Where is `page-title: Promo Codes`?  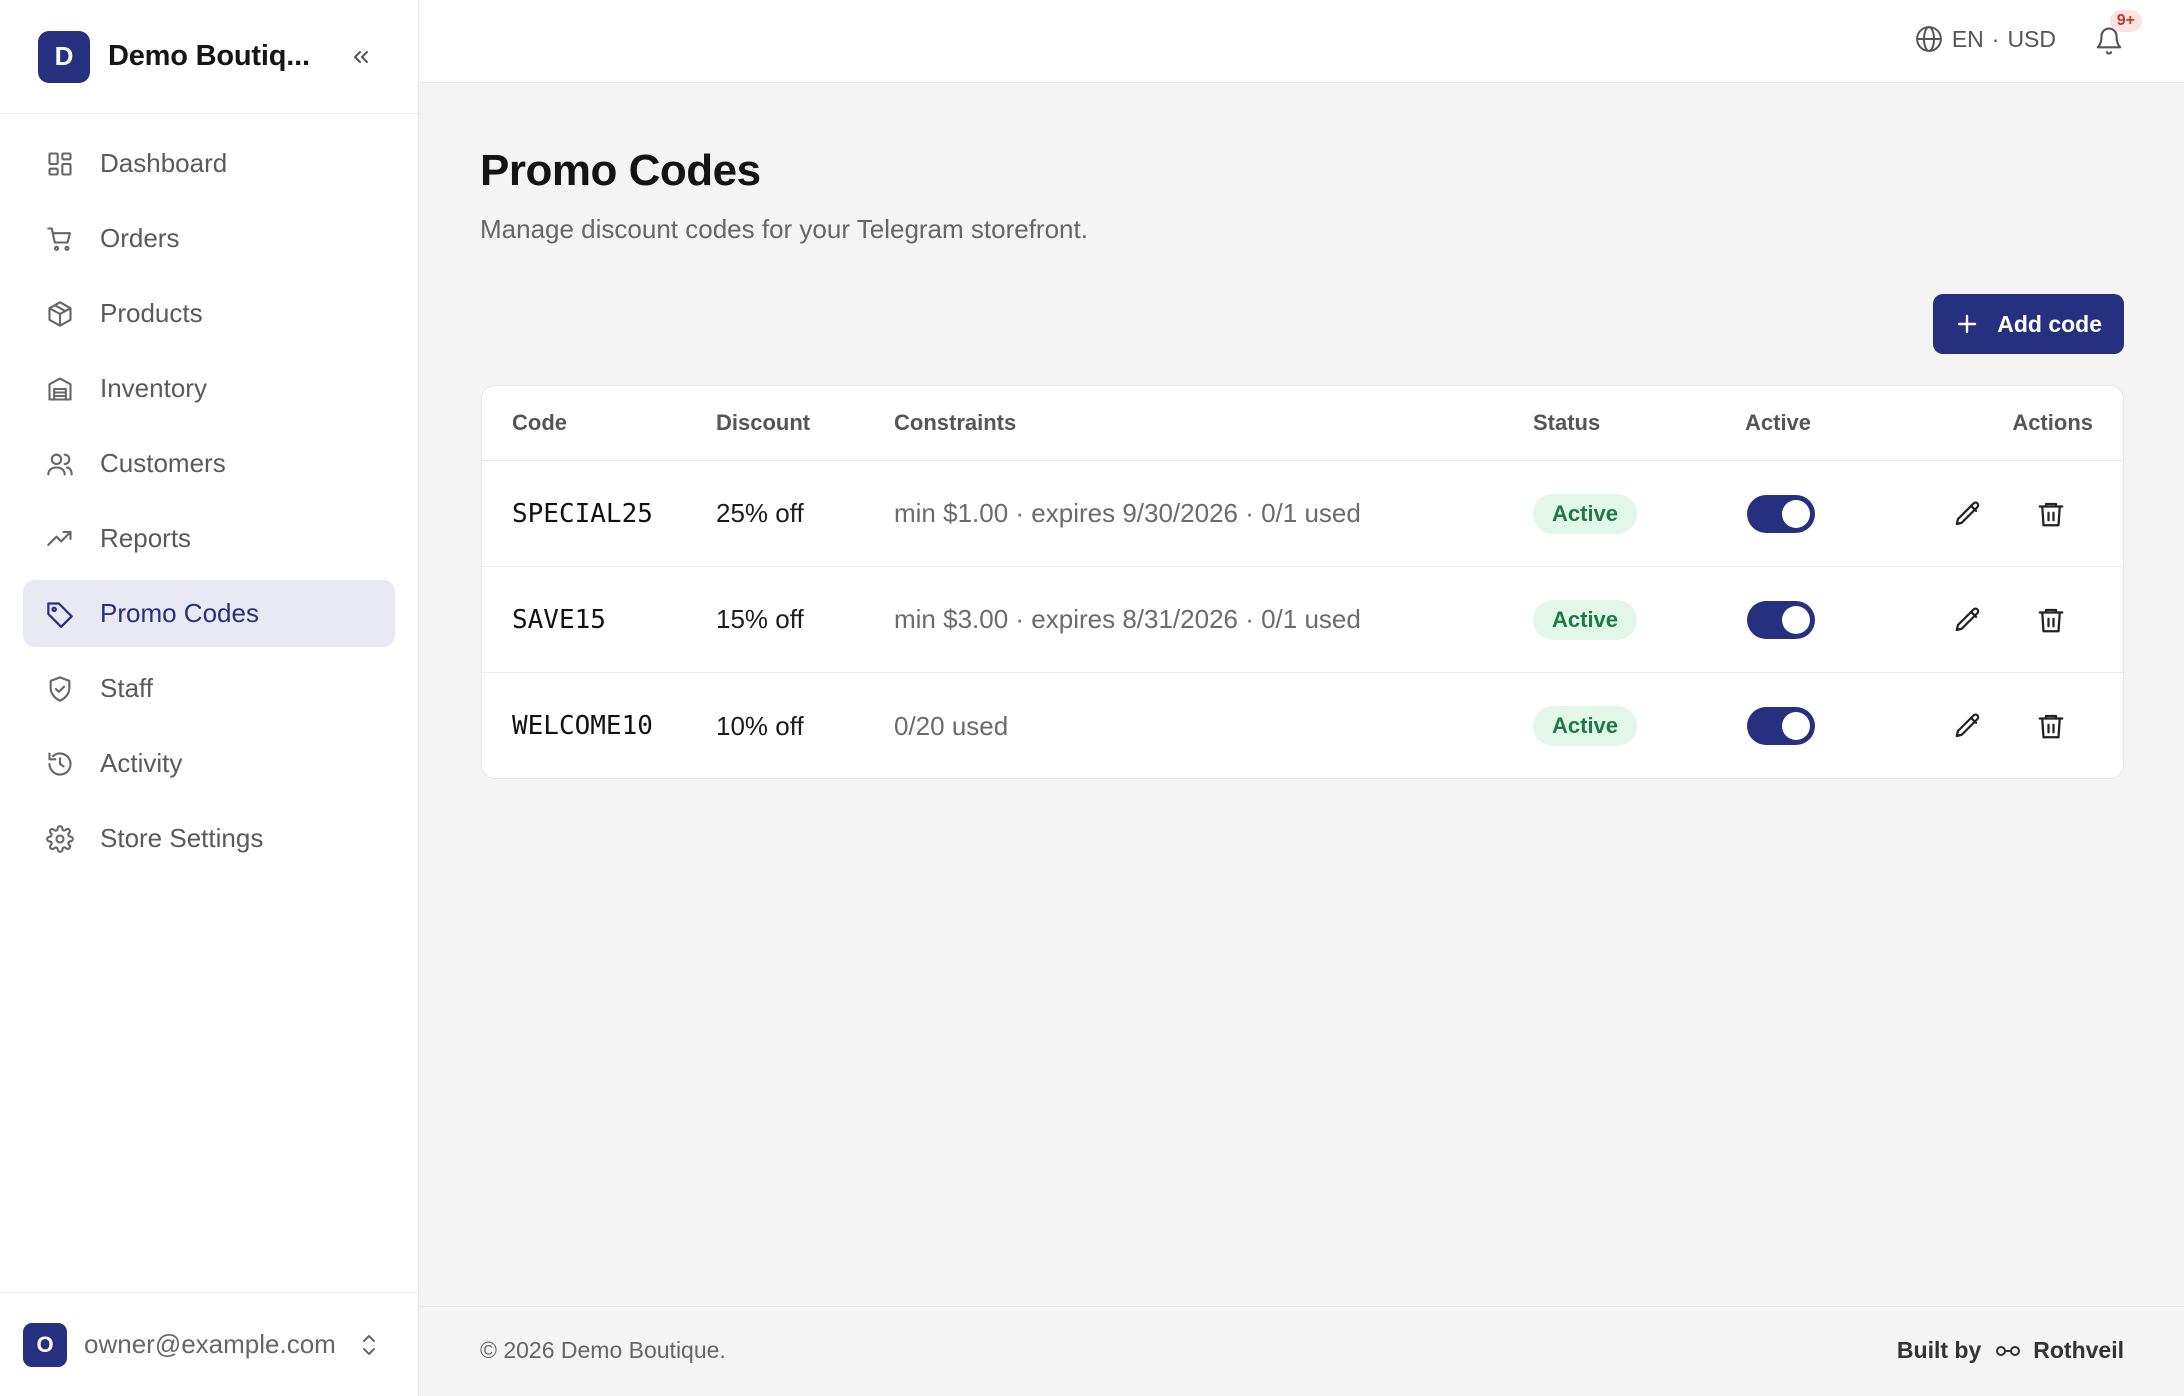
page-title: Promo Codes is located at coordinates (620, 170).